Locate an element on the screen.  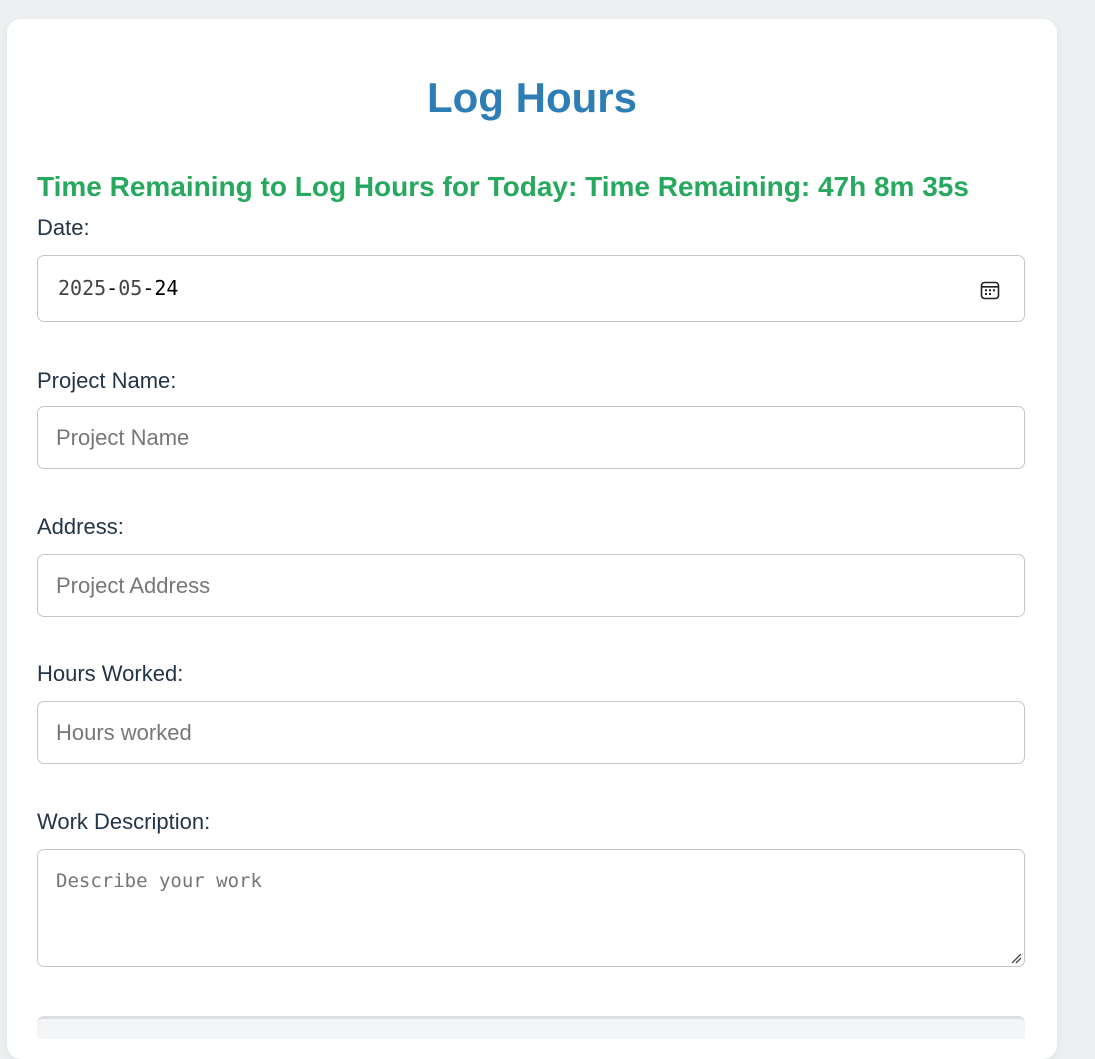
project-name-field is located at coordinates (531, 437).